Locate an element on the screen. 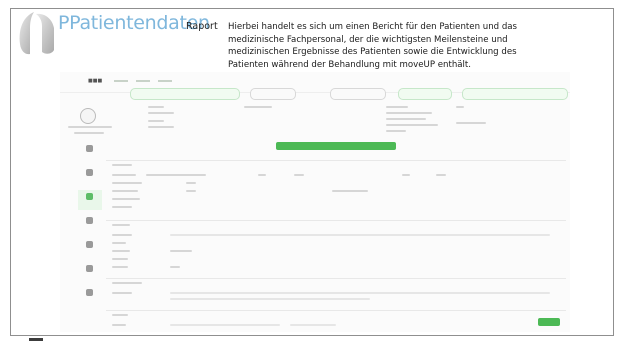 This screenshot has width=623, height=346. app-sidebar is located at coordinates (90, 237).